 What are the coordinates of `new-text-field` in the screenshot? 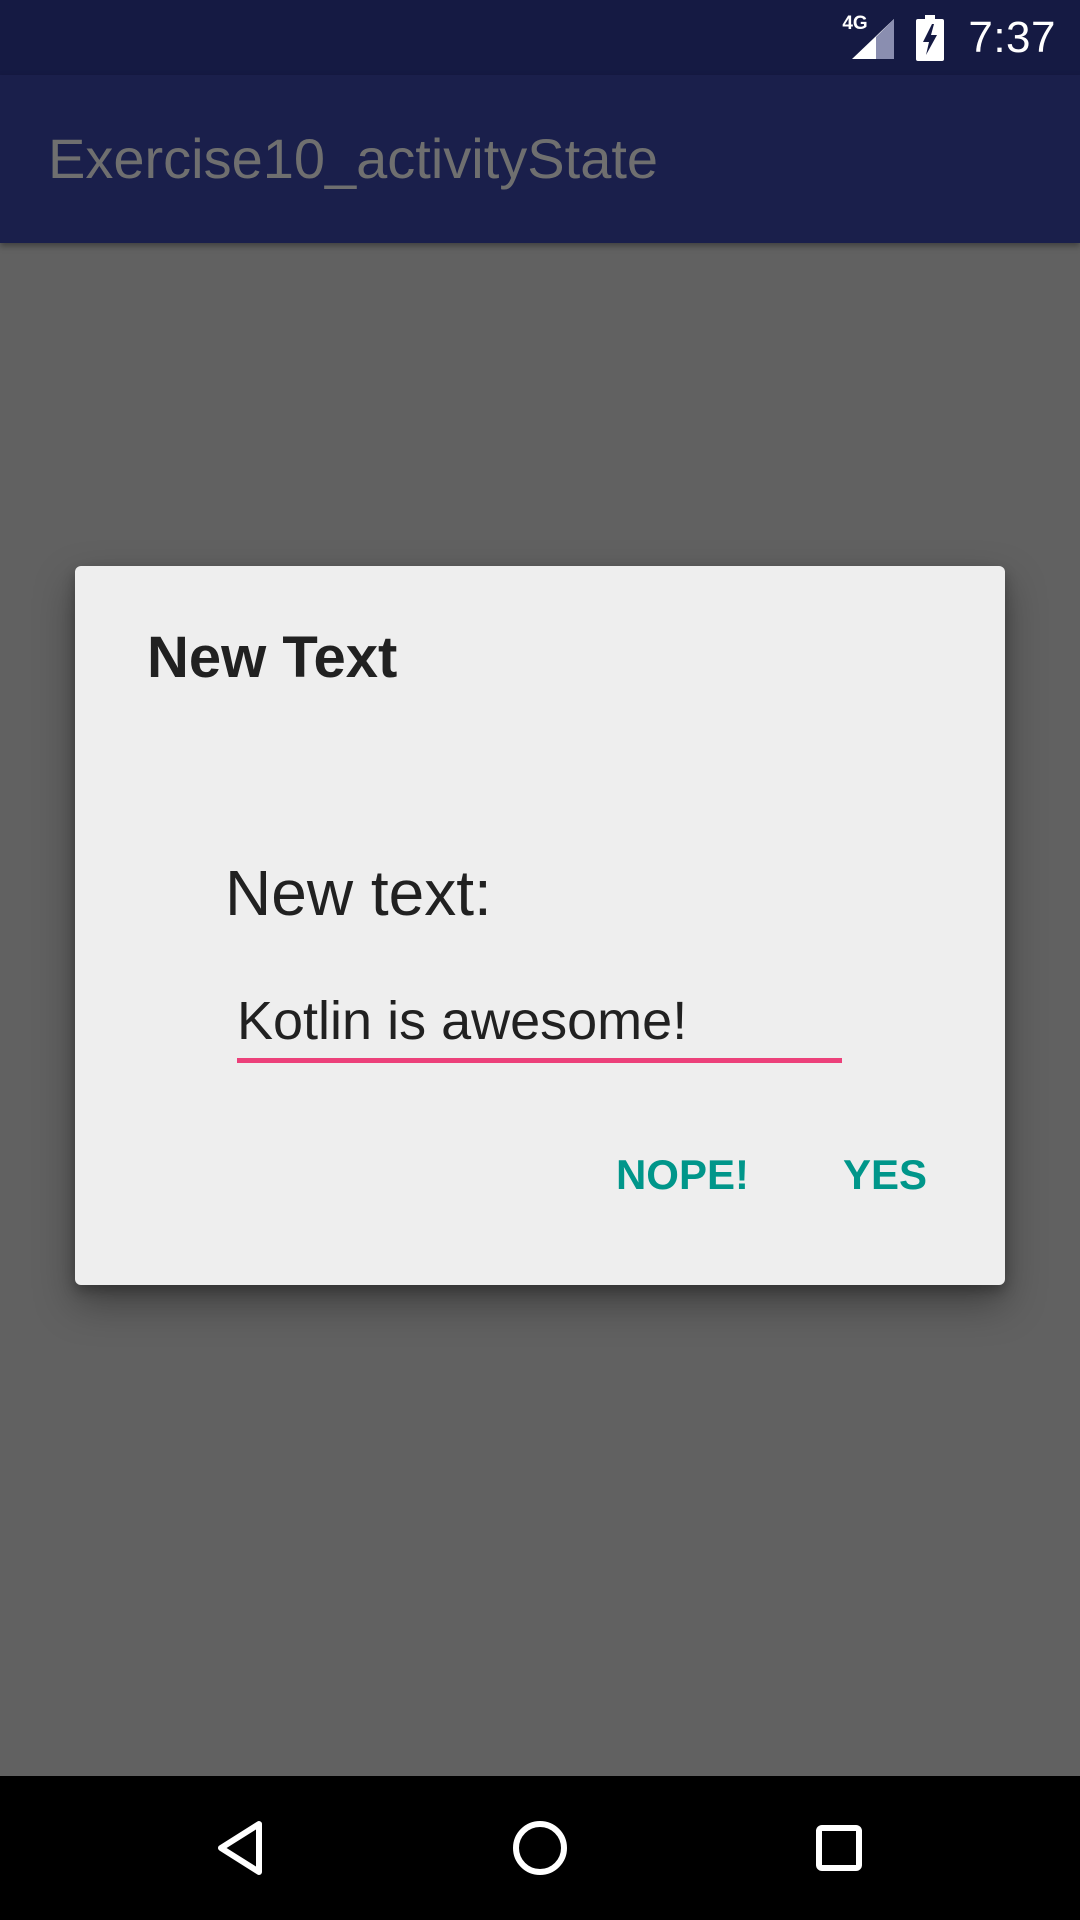 It's located at (539, 1023).